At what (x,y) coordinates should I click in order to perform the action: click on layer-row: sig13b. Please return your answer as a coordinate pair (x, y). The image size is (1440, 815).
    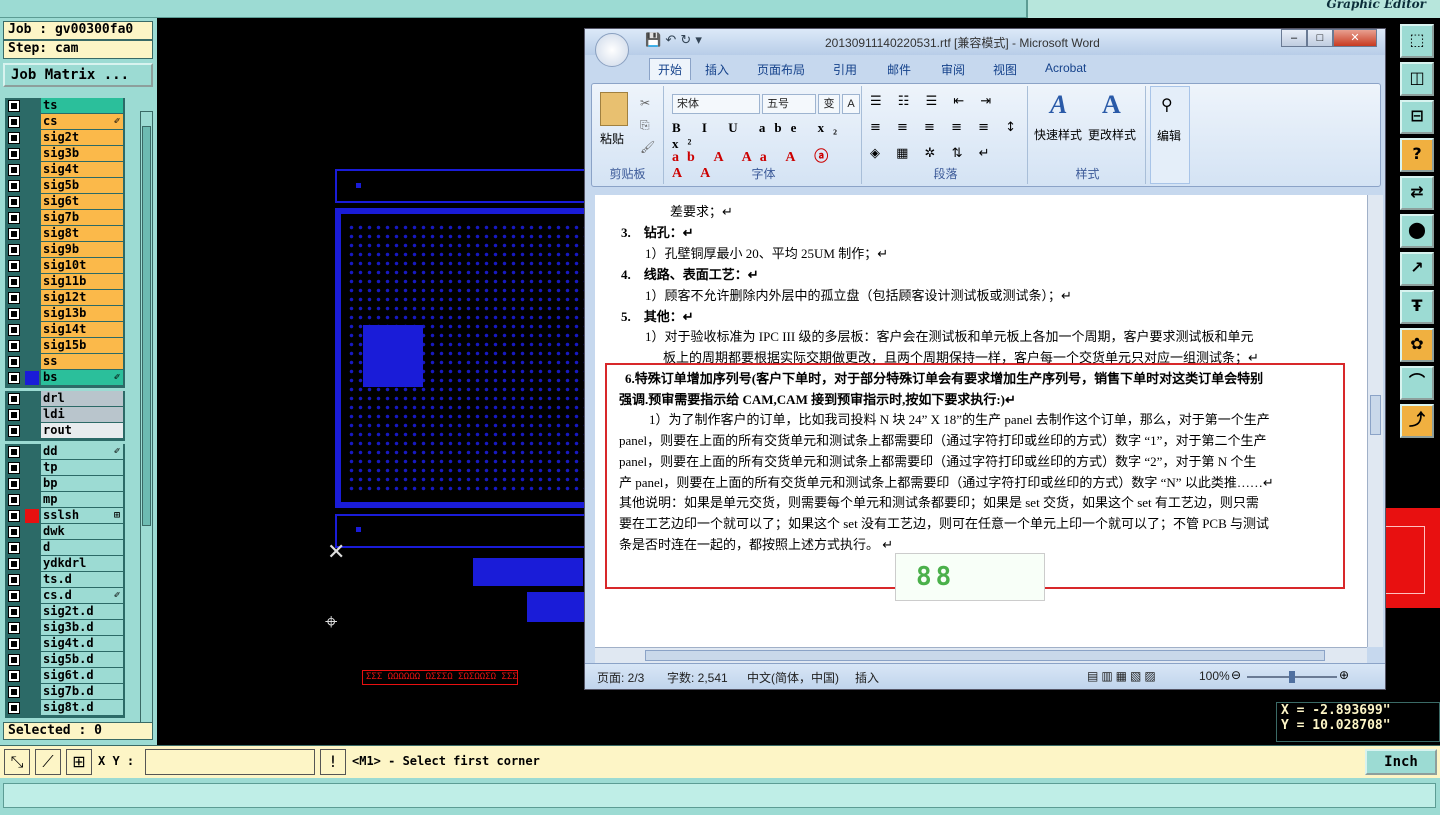
    Looking at the image, I should click on (65, 314).